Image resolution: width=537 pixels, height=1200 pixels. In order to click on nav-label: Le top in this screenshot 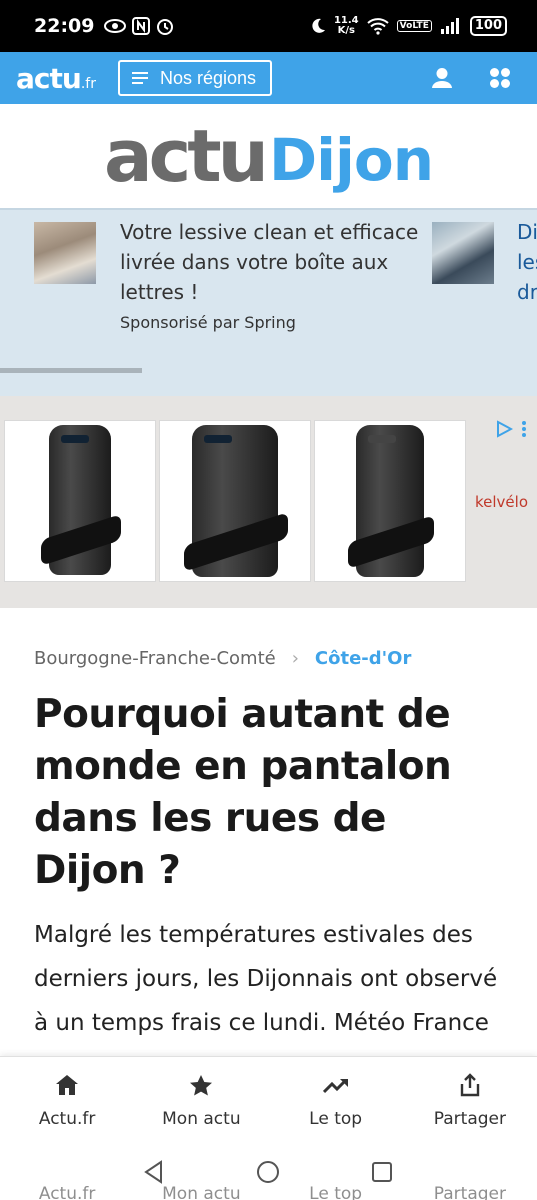, I will do `click(336, 1119)`.